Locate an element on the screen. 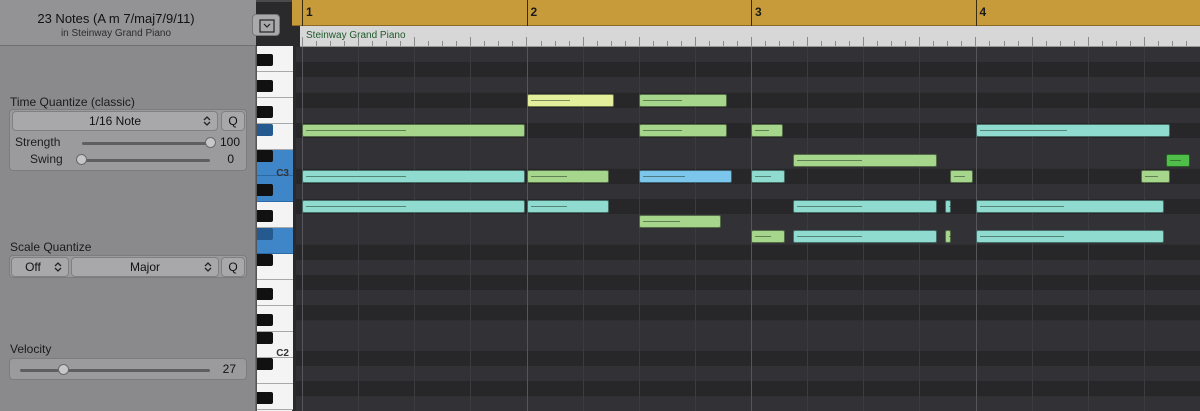 The width and height of the screenshot is (1200, 411). region-subtitle: in Steinway Grand Piano is located at coordinates (116, 33).